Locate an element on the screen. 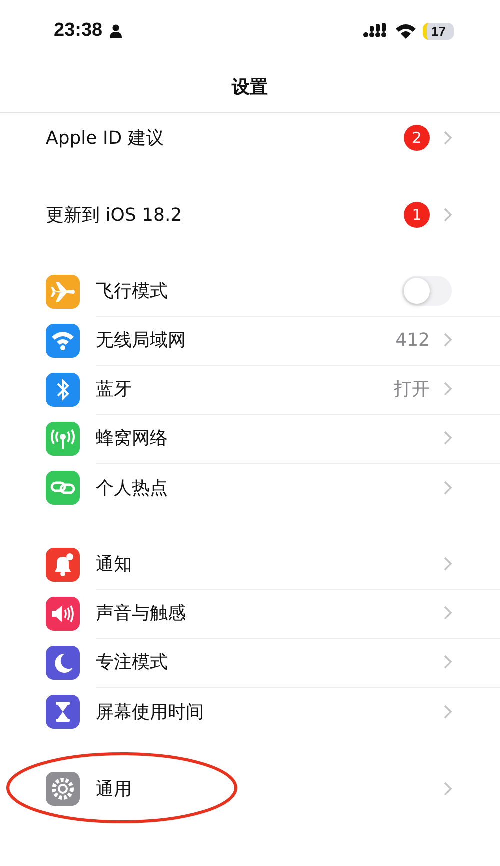 Image resolution: width=500 pixels, height=866 pixels. row-label: 蓝牙 is located at coordinates (114, 389).